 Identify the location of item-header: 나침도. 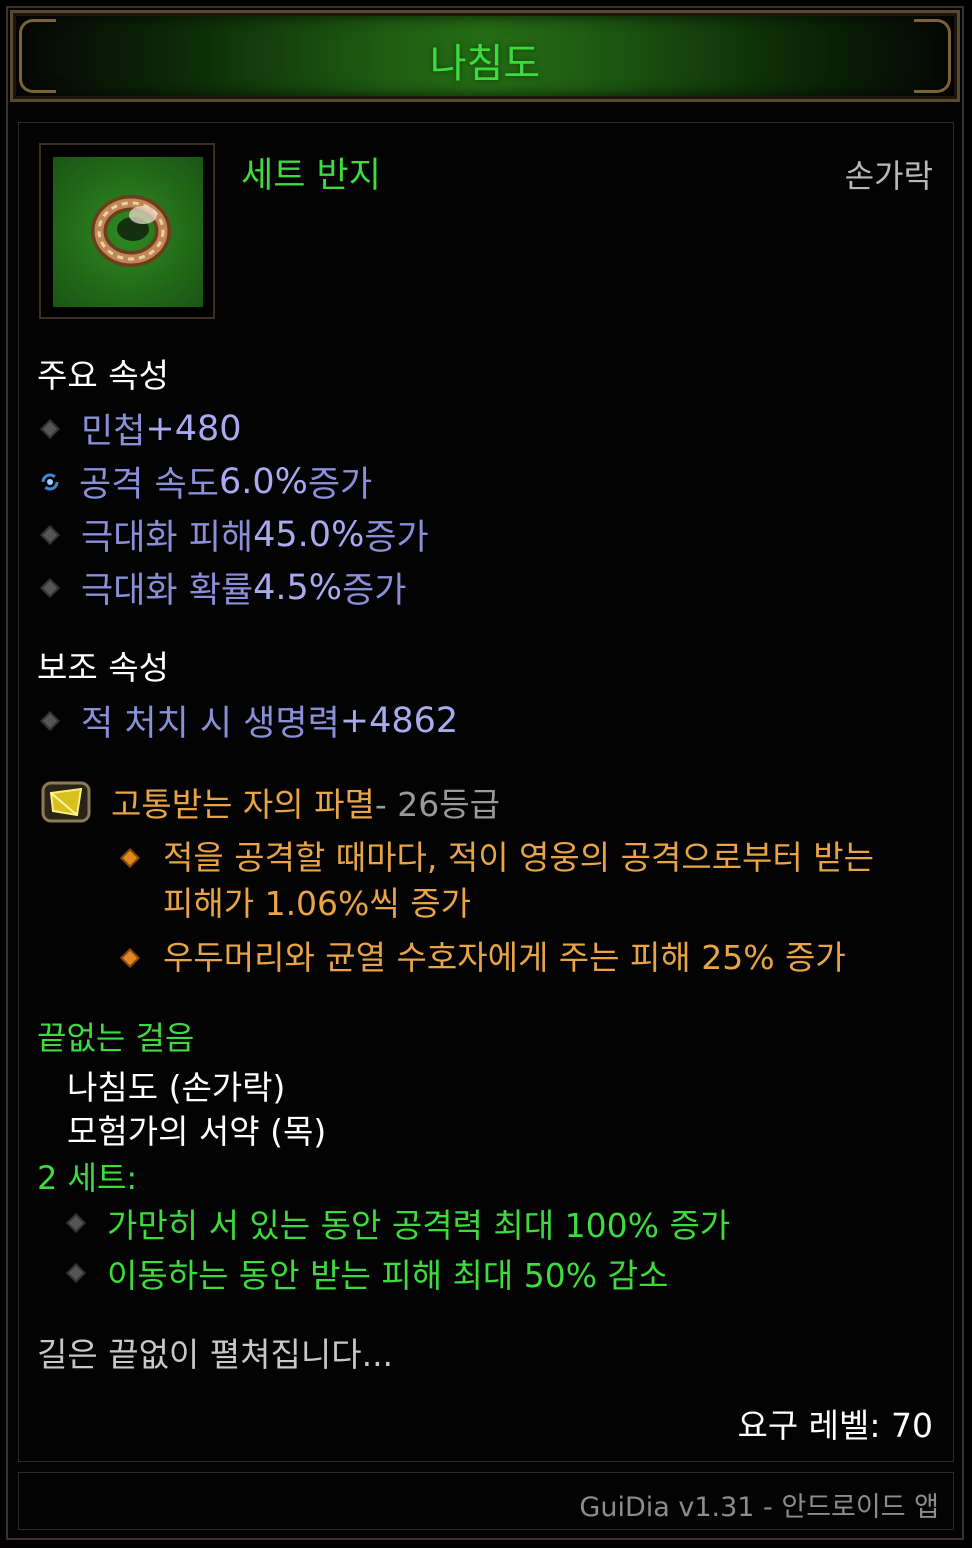
(485, 56).